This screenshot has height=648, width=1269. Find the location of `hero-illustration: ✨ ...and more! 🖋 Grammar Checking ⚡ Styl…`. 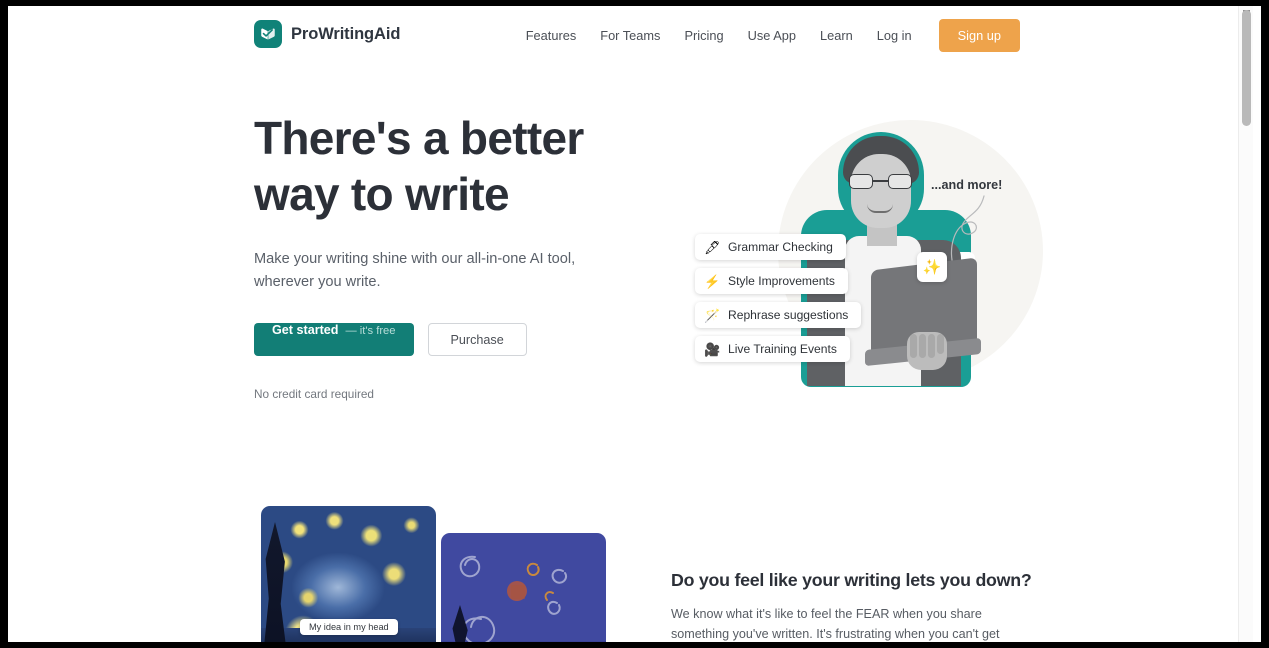

hero-illustration: ✨ ...and more! 🖋 Grammar Checking ⚡ Styl… is located at coordinates (855, 252).